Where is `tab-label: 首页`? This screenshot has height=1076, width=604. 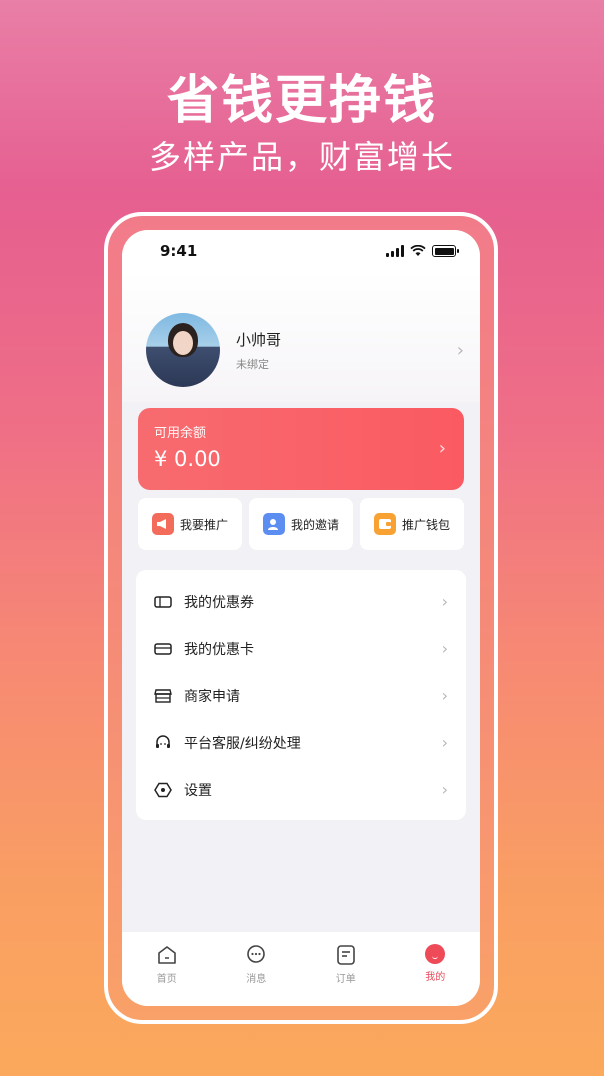 tab-label: 首页 is located at coordinates (166, 979).